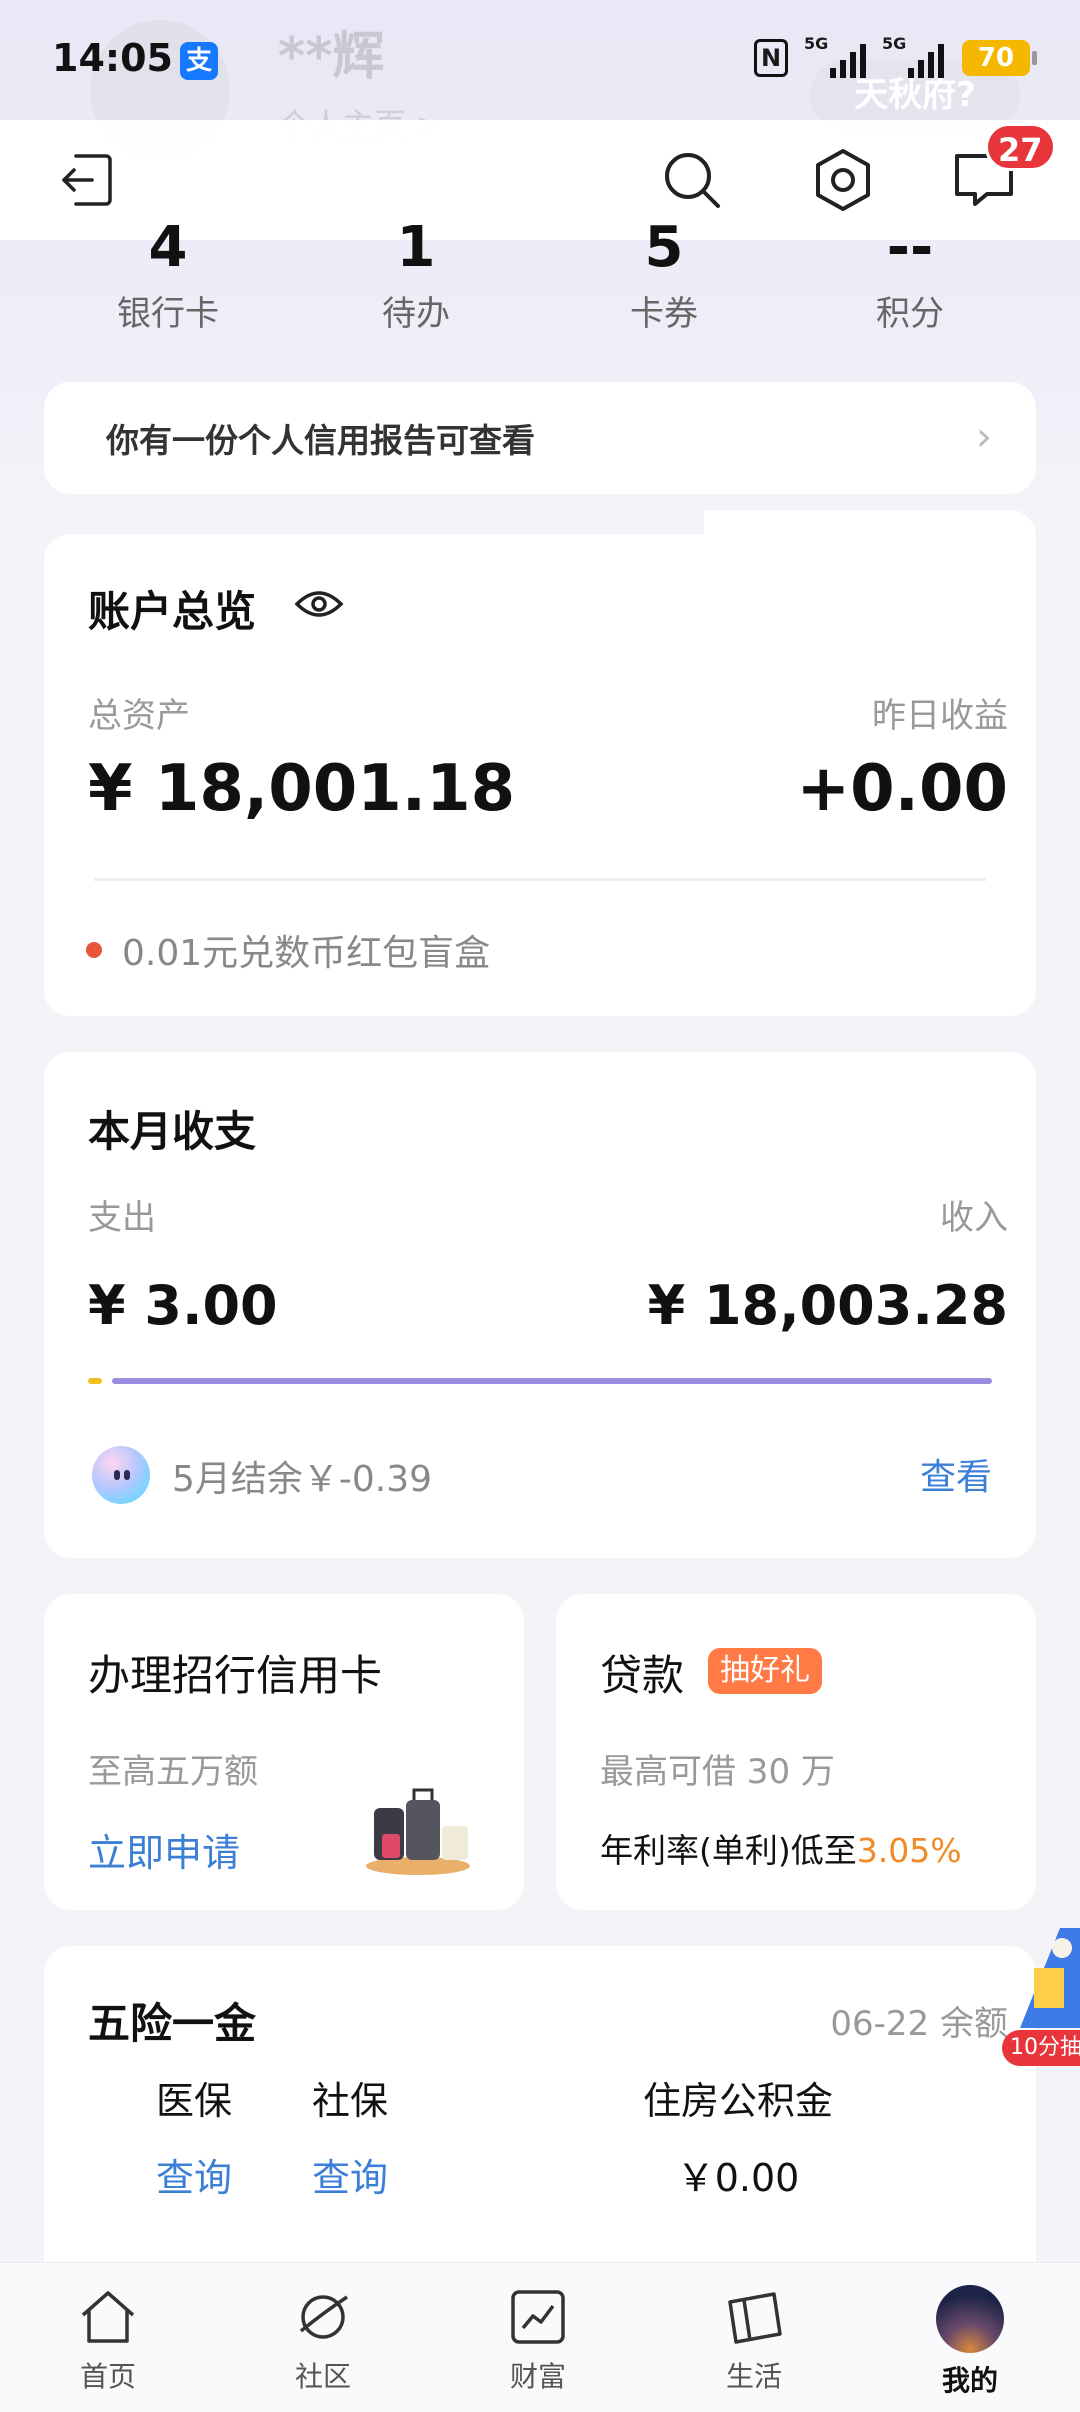  Describe the element at coordinates (416, 277) in the screenshot. I see `stat-todo: 1 待办` at that location.